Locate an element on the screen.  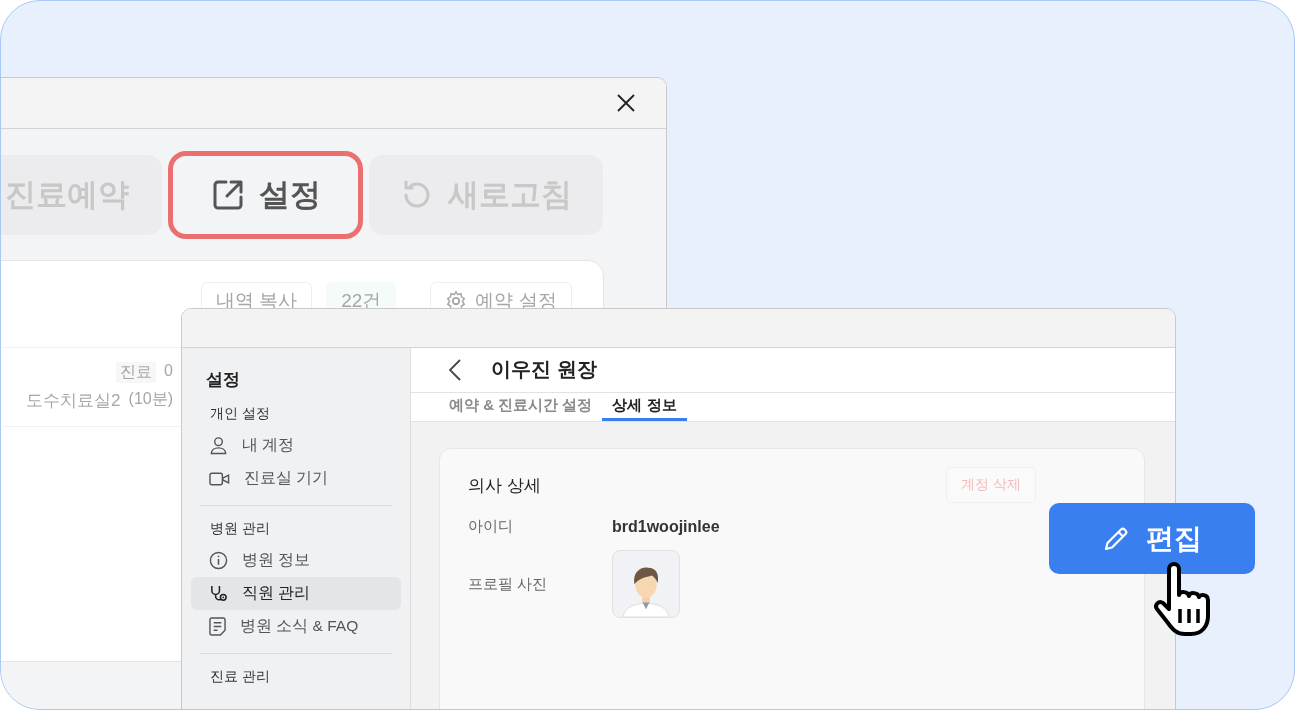
edit-button: 편집 is located at coordinates (1152, 538).